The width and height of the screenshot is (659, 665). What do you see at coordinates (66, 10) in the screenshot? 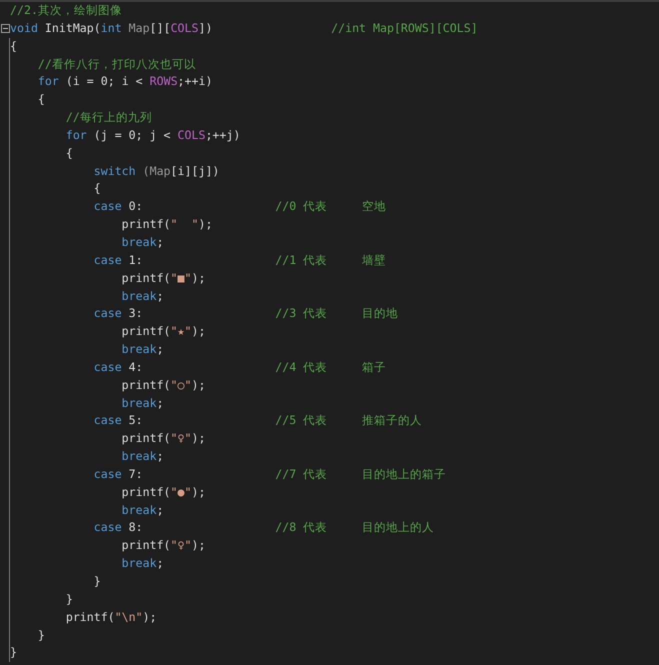
I see `code-line: //2.其次，绘制图像` at bounding box center [66, 10].